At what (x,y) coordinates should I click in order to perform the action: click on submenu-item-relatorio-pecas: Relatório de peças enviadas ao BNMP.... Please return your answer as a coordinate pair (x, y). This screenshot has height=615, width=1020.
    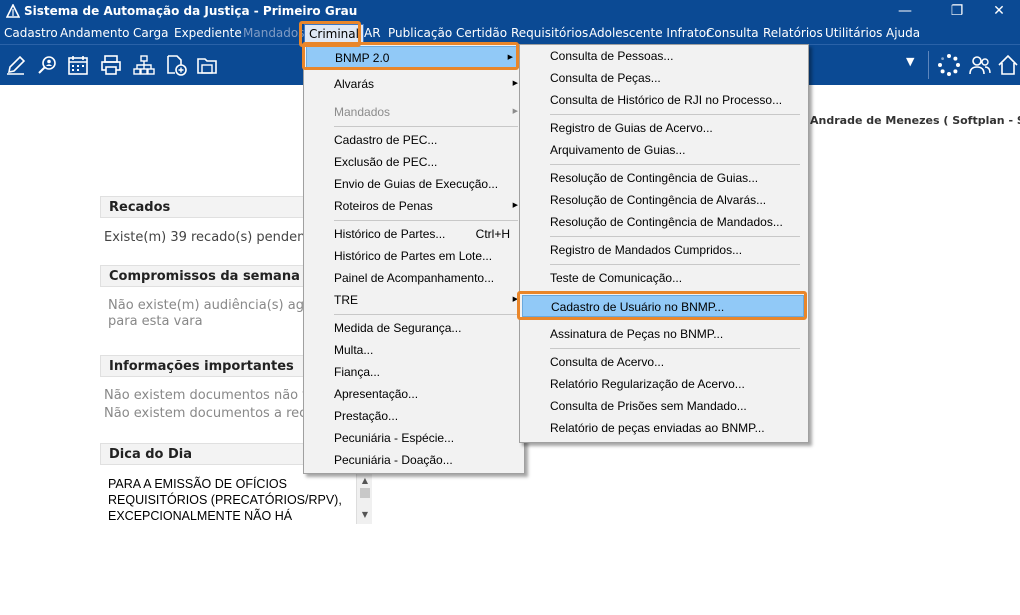
    Looking at the image, I should click on (664, 428).